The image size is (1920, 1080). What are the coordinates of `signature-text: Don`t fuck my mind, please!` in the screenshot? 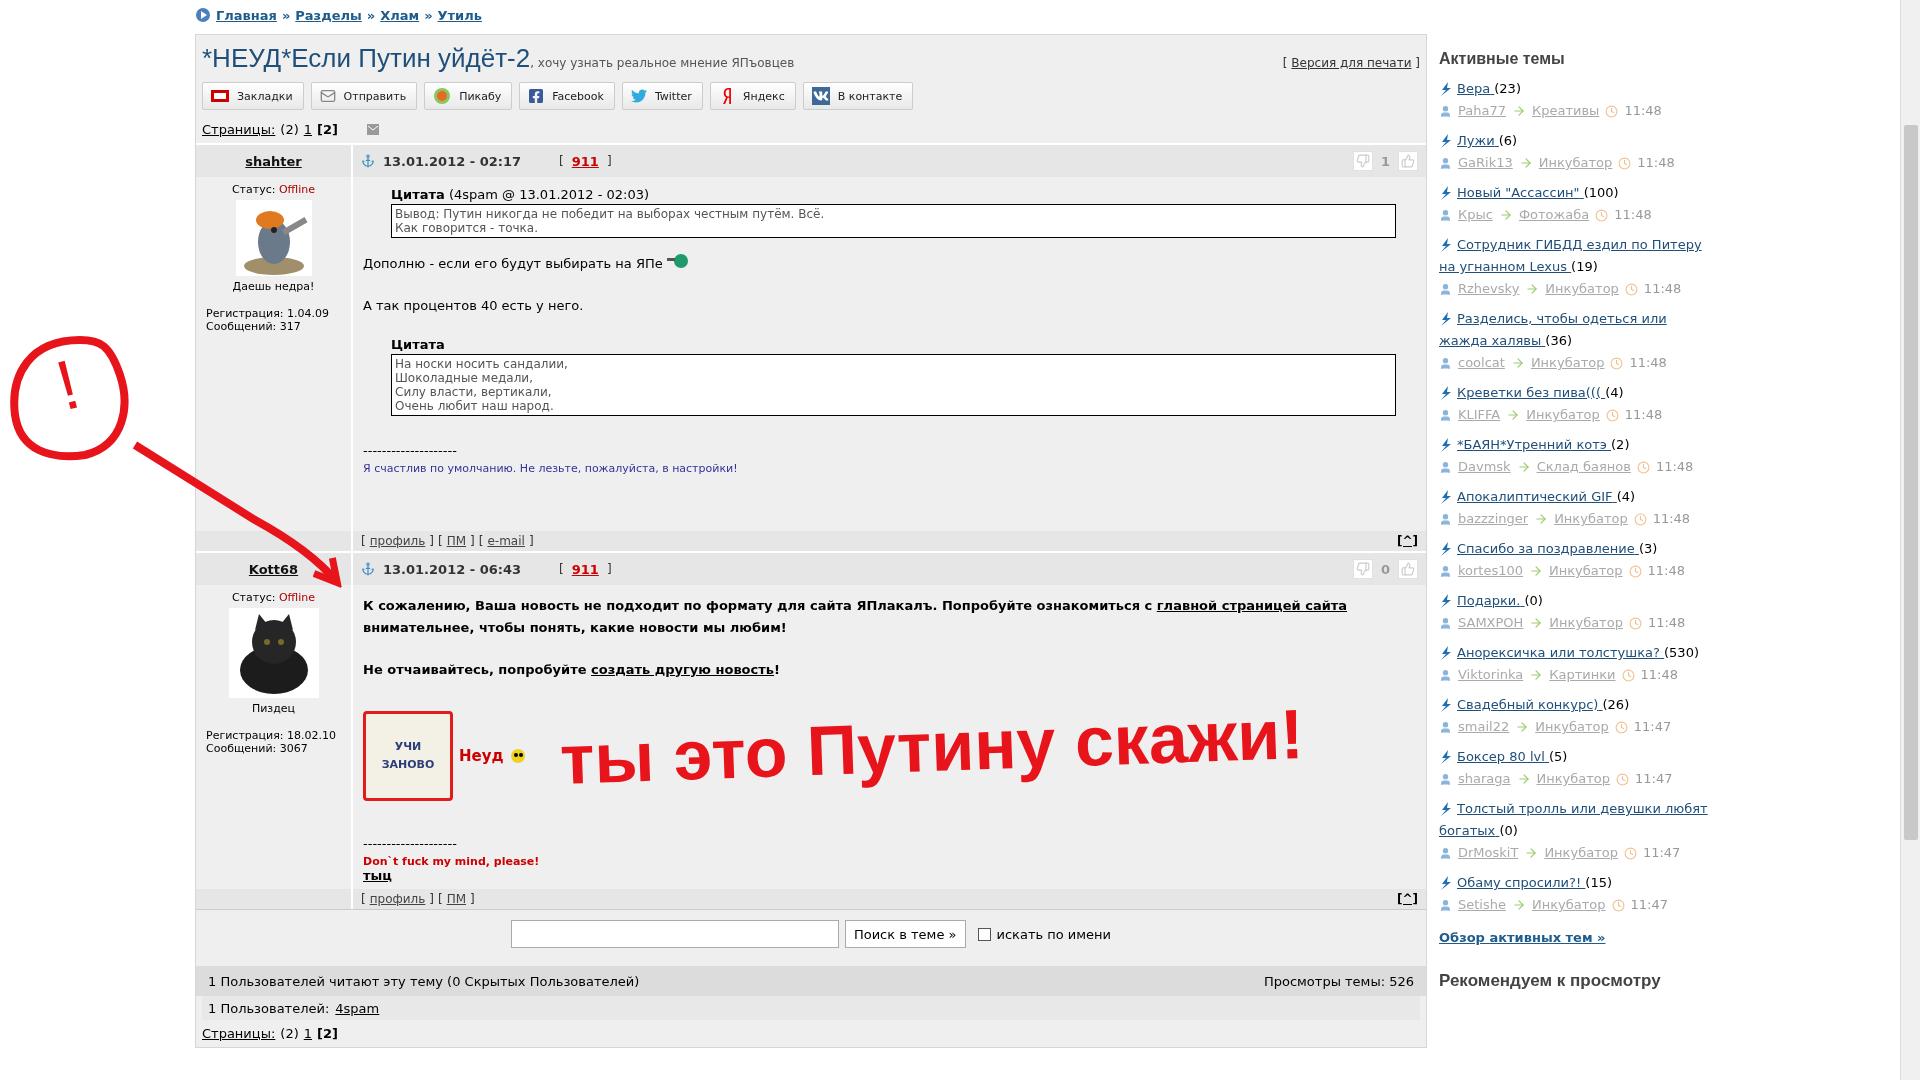 It's located at (452, 861).